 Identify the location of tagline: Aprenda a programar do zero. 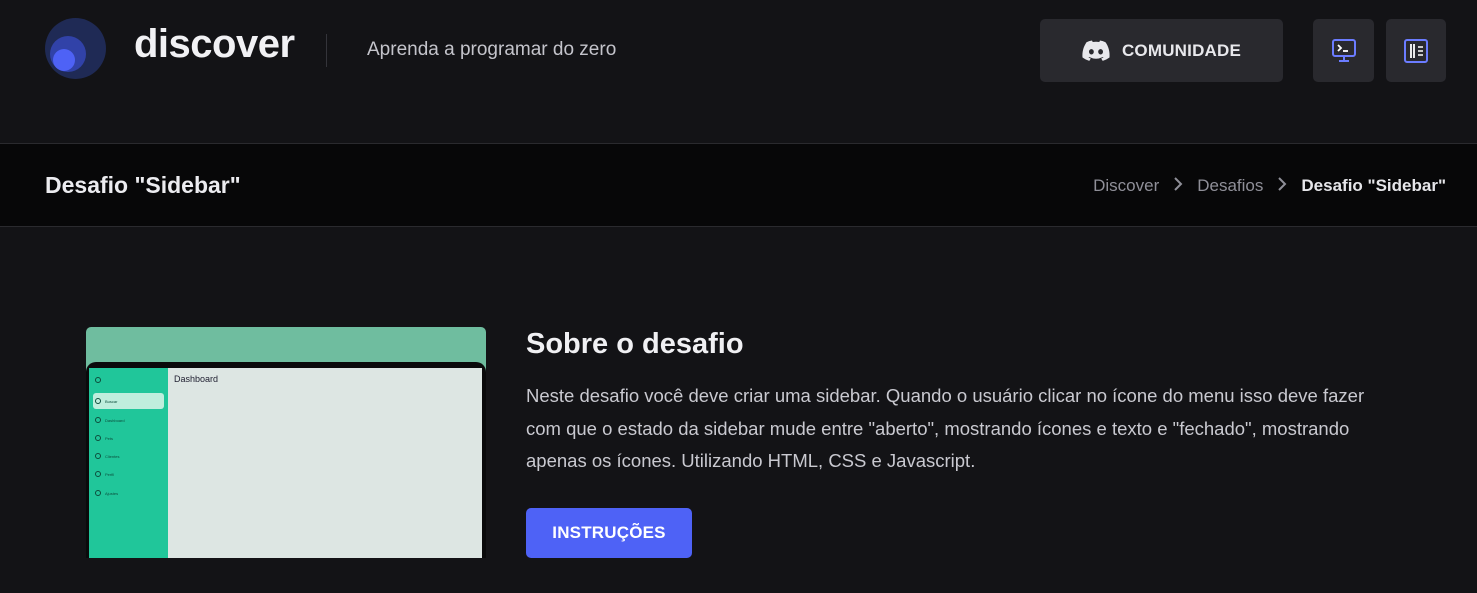
(492, 49).